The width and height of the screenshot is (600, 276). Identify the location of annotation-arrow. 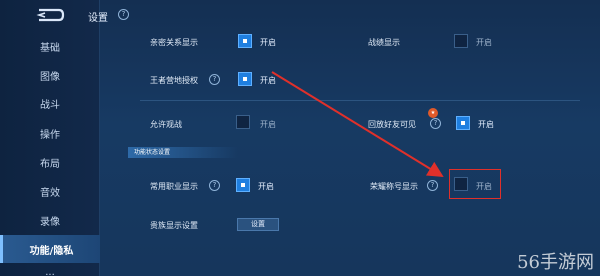
(357, 124).